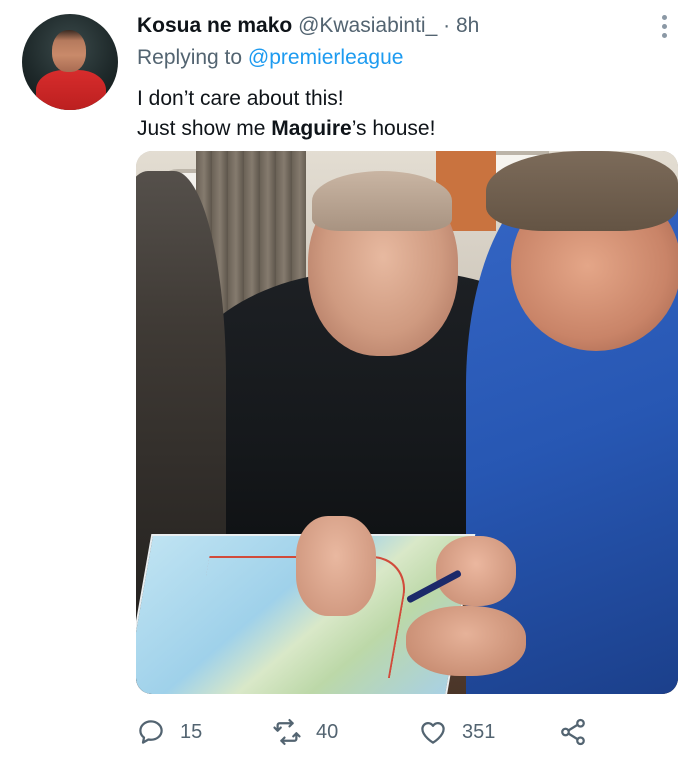 This screenshot has height=764, width=700. I want to click on avatar-shirt, so click(71, 90).